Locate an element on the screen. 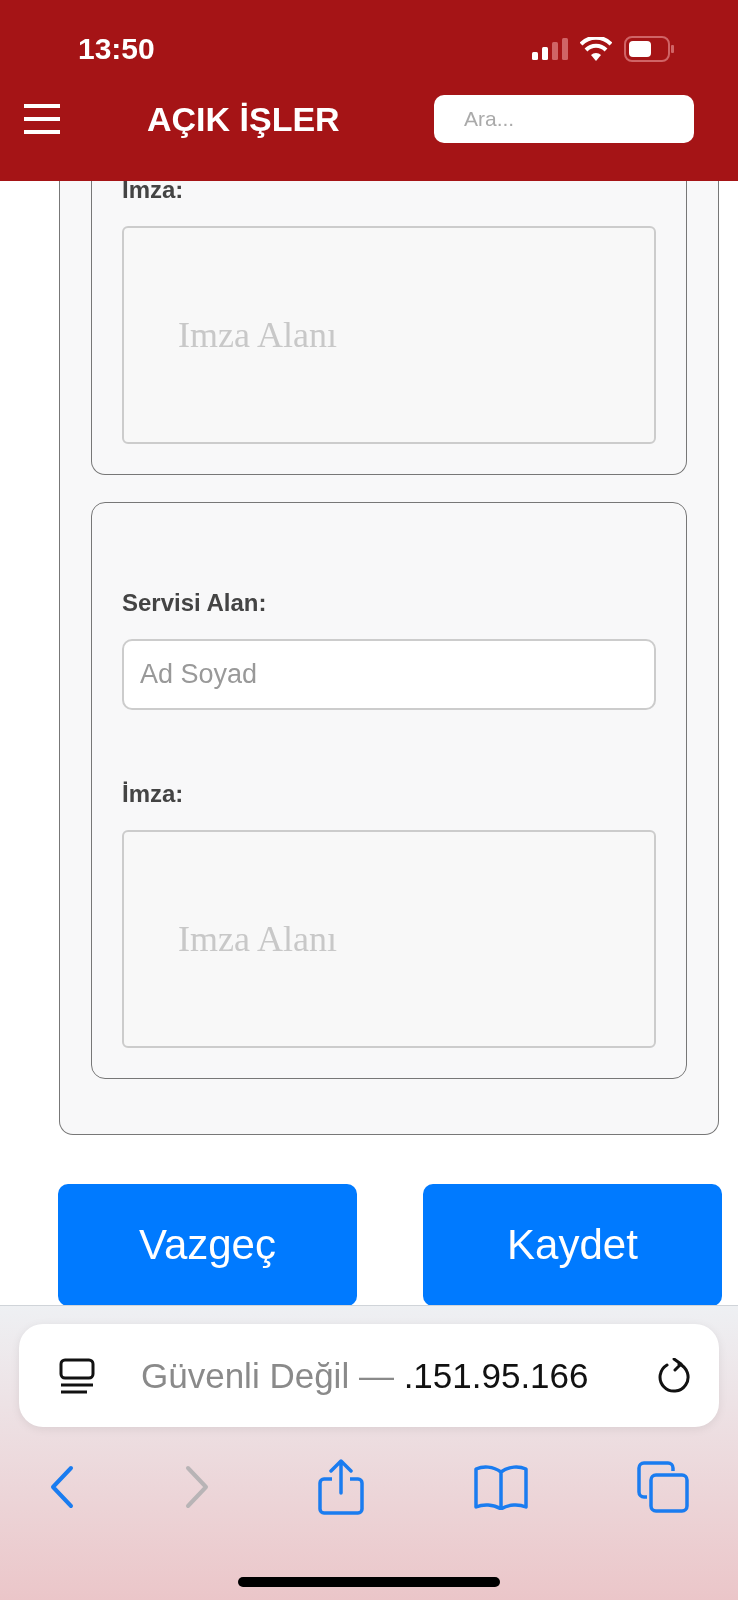 The image size is (738, 1600). signal-icon is located at coordinates (550, 49).